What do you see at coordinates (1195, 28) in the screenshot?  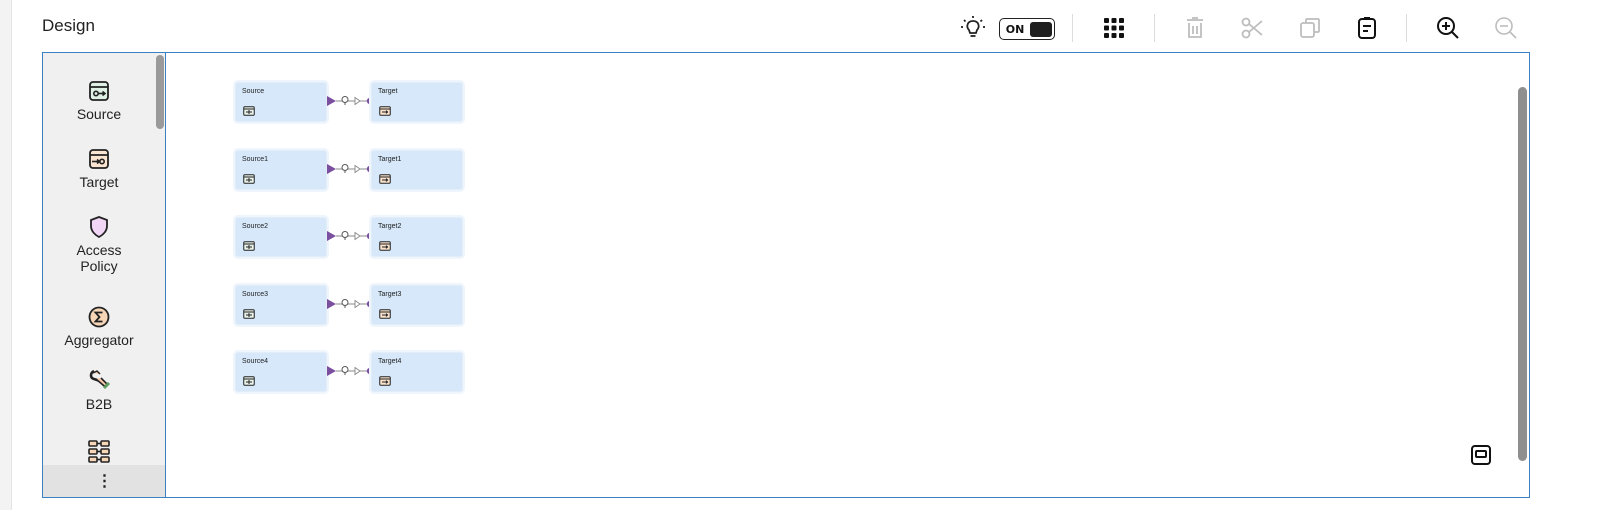 I see `trash-icon` at bounding box center [1195, 28].